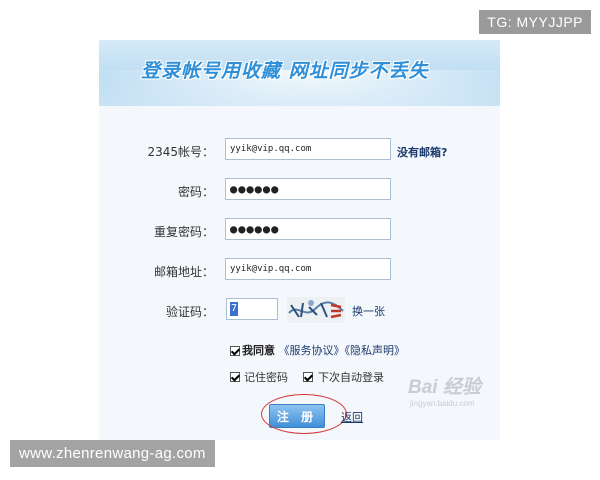 The width and height of the screenshot is (600, 480). I want to click on agree-checkbox, so click(235, 351).